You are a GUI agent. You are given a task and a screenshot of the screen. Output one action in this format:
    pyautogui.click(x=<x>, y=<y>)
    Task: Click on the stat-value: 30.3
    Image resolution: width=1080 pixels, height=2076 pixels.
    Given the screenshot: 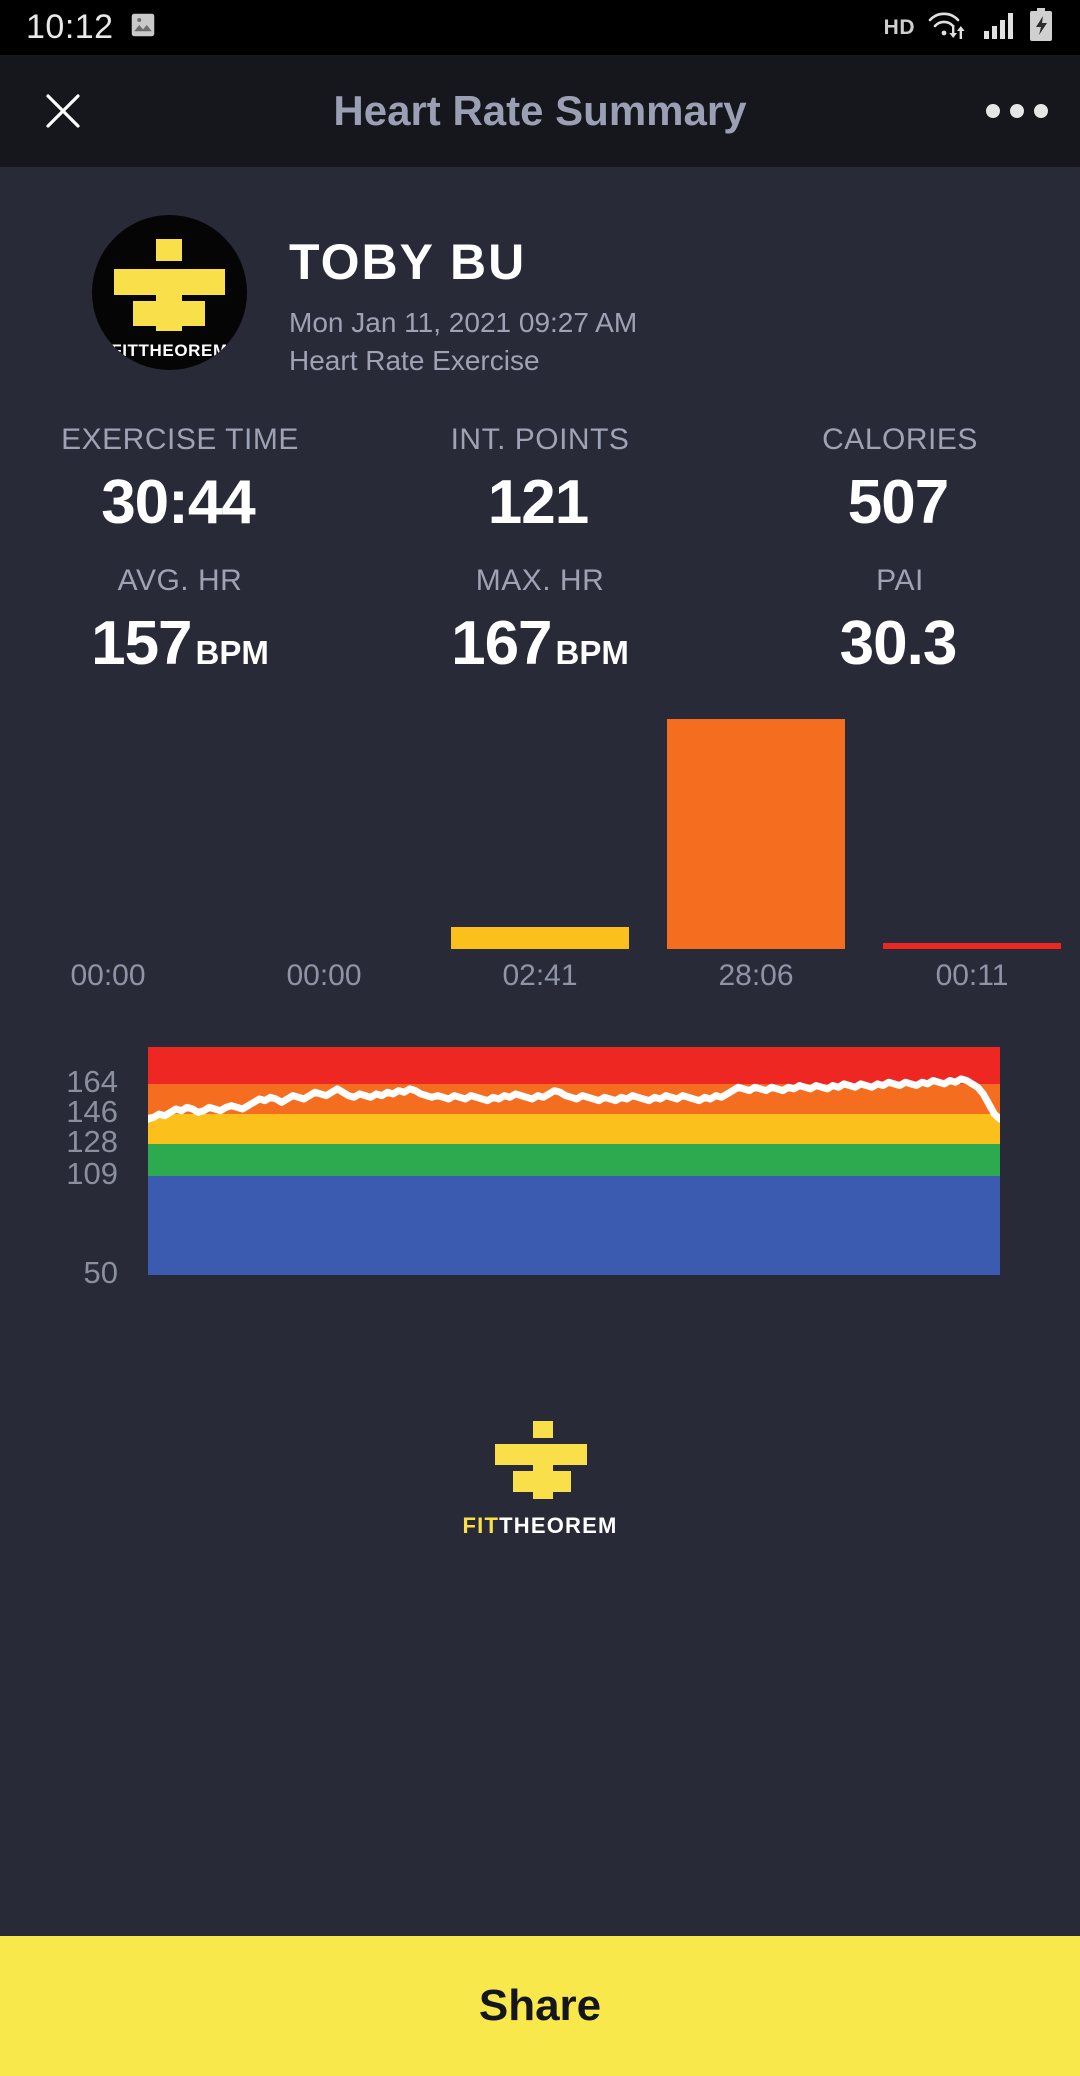 What is the action you would take?
    pyautogui.click(x=900, y=643)
    